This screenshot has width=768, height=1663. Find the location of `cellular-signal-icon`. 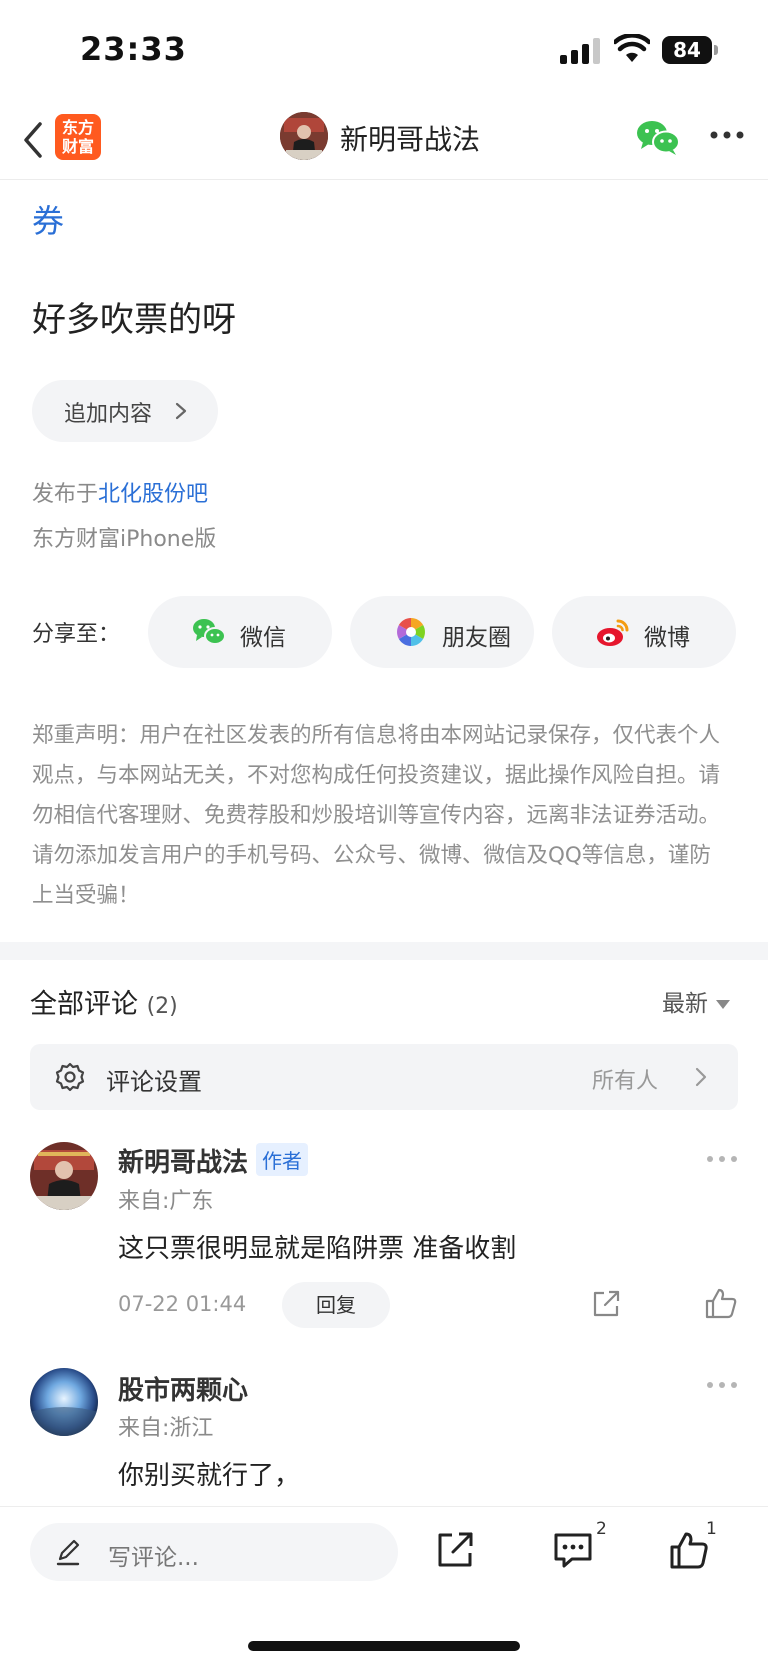

cellular-signal-icon is located at coordinates (580, 51).